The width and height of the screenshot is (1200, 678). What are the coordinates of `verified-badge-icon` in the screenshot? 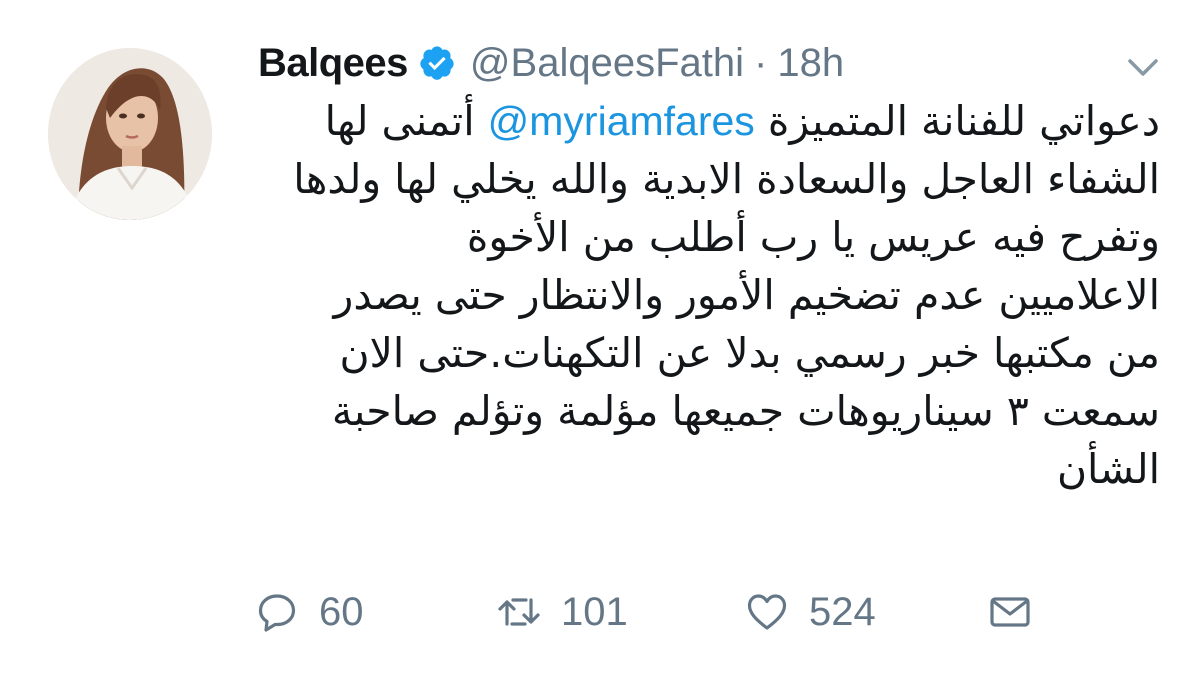 It's located at (437, 63).